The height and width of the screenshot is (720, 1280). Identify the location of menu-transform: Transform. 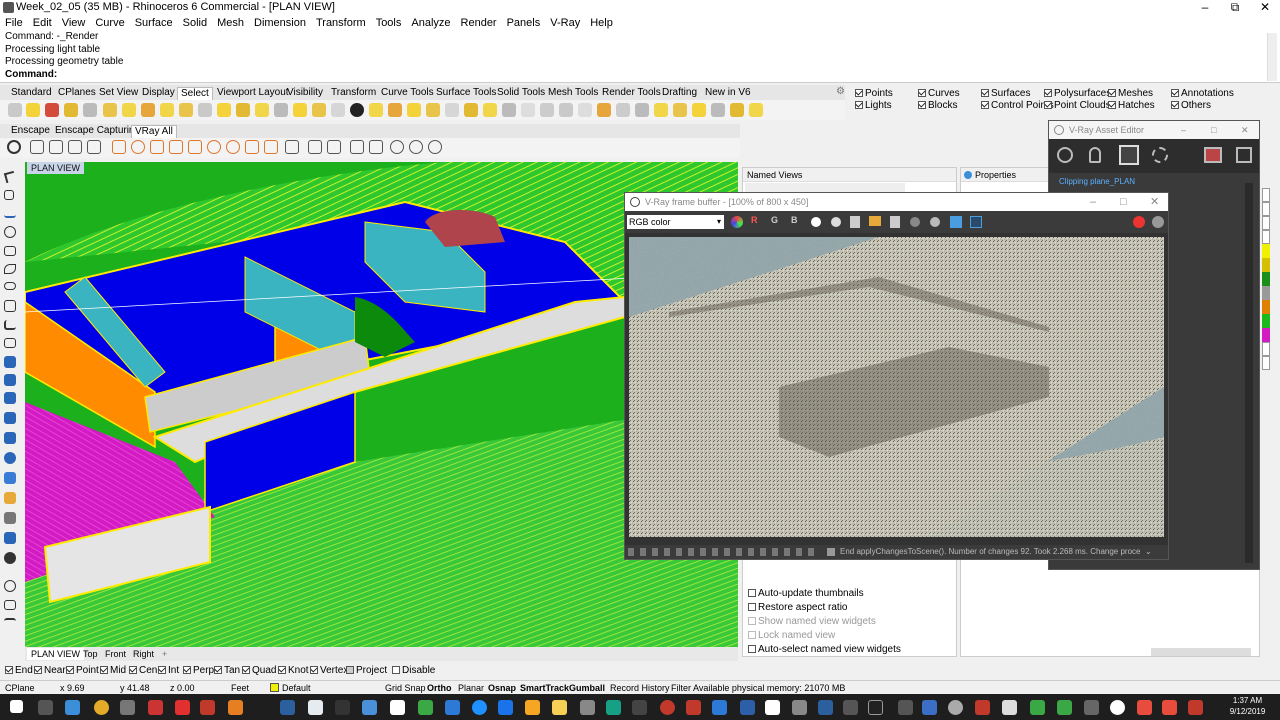
(341, 23).